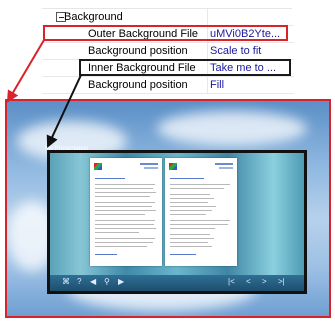 The width and height of the screenshot is (335, 322). Describe the element at coordinates (25, 71) in the screenshot. I see `outer-arrow` at that location.